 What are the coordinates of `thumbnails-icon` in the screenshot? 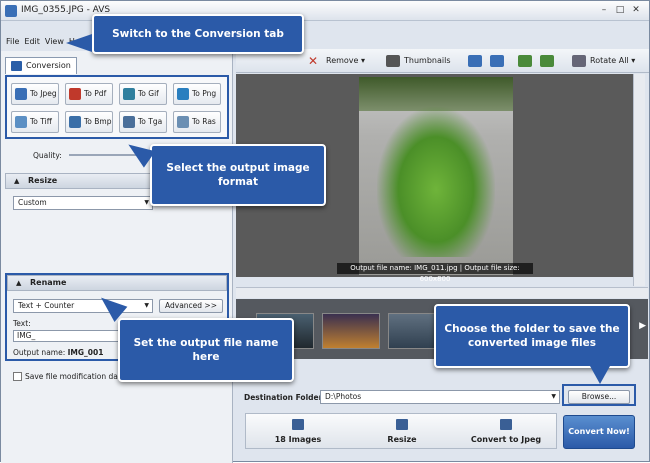 It's located at (393, 60).